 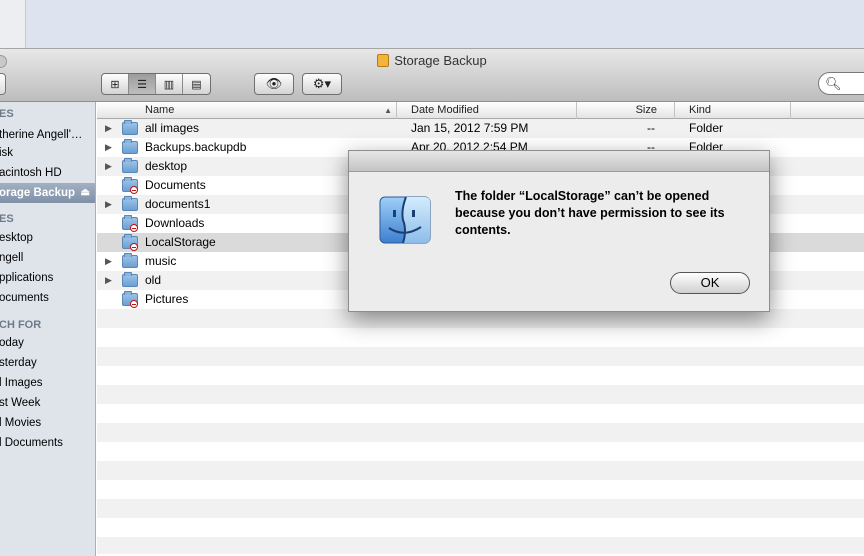 What do you see at coordinates (31, 173) in the screenshot?
I see `sidebar-item-label: acintosh HD` at bounding box center [31, 173].